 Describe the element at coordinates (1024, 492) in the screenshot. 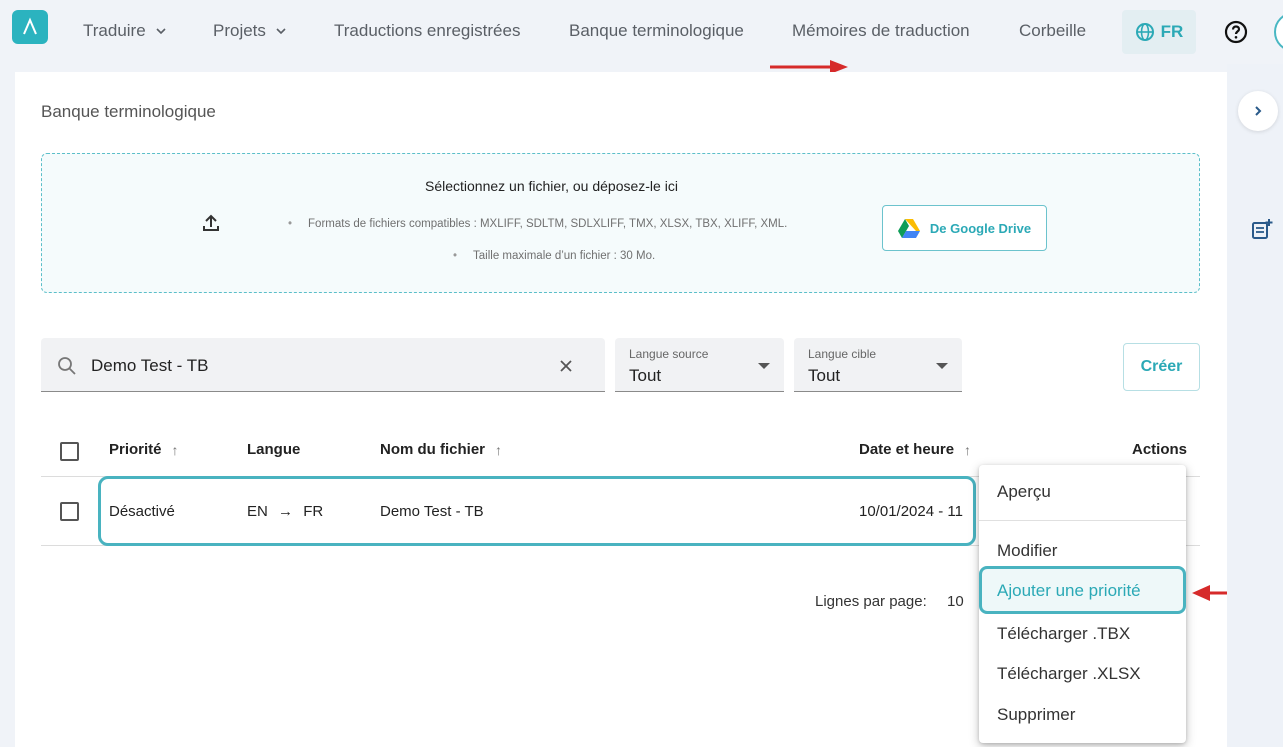

I see `menu-item-apercu: Aperçu` at that location.